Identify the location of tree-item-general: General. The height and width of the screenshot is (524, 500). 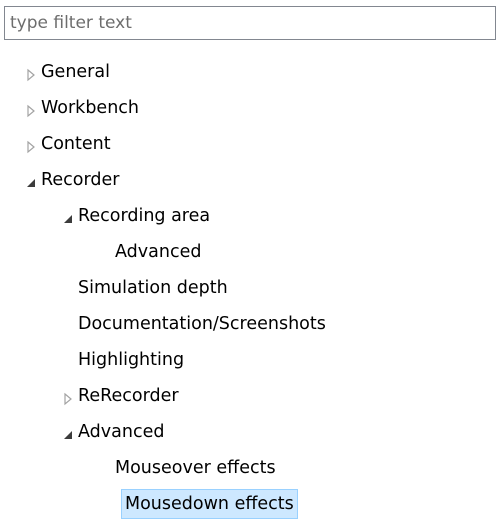
(250, 74).